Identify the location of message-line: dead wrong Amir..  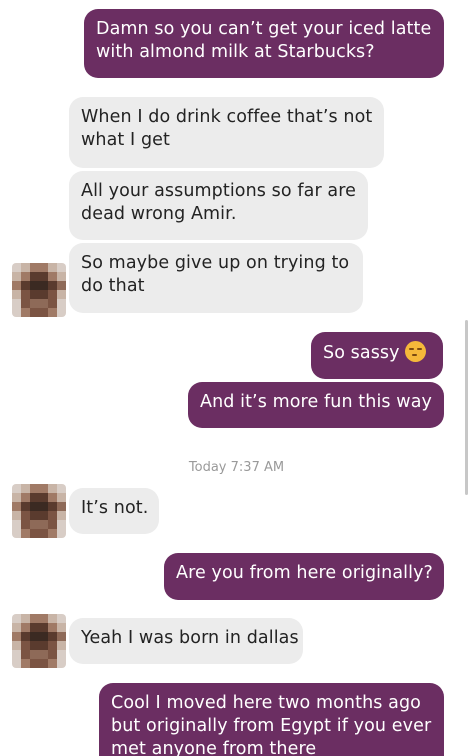
(159, 214).